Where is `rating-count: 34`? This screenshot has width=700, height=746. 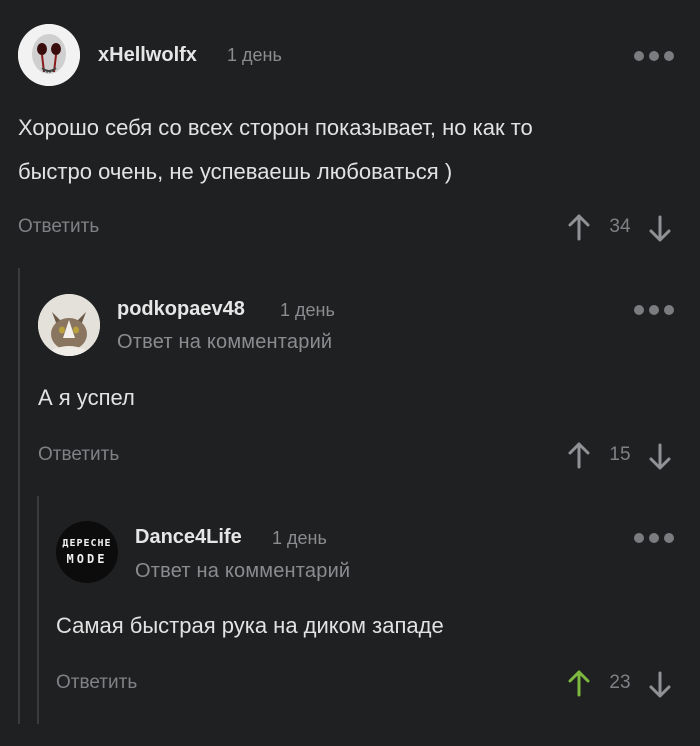
rating-count: 34 is located at coordinates (620, 226).